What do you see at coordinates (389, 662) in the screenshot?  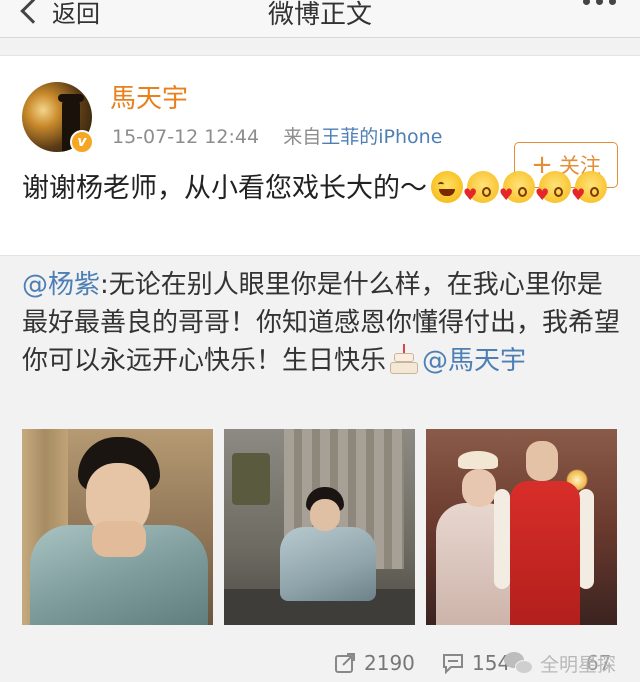 I see `repost-count: 2190` at bounding box center [389, 662].